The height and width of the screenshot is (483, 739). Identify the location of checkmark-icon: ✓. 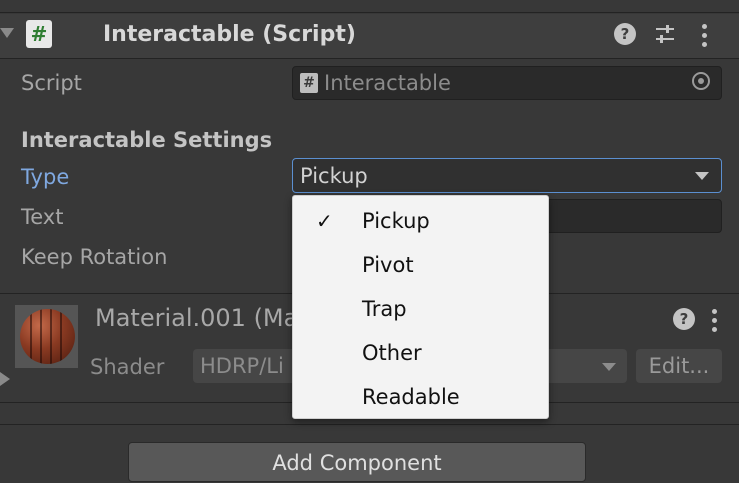
(324, 221).